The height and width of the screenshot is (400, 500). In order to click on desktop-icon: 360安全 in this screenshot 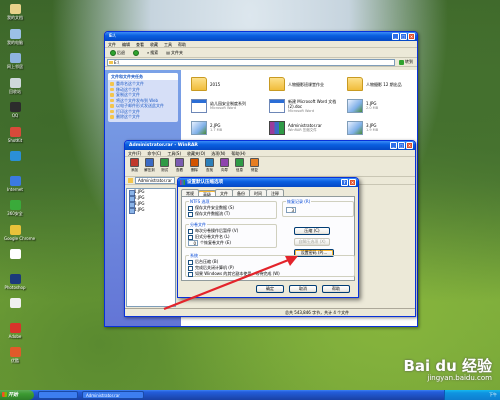, I will do `click(15, 208)`.